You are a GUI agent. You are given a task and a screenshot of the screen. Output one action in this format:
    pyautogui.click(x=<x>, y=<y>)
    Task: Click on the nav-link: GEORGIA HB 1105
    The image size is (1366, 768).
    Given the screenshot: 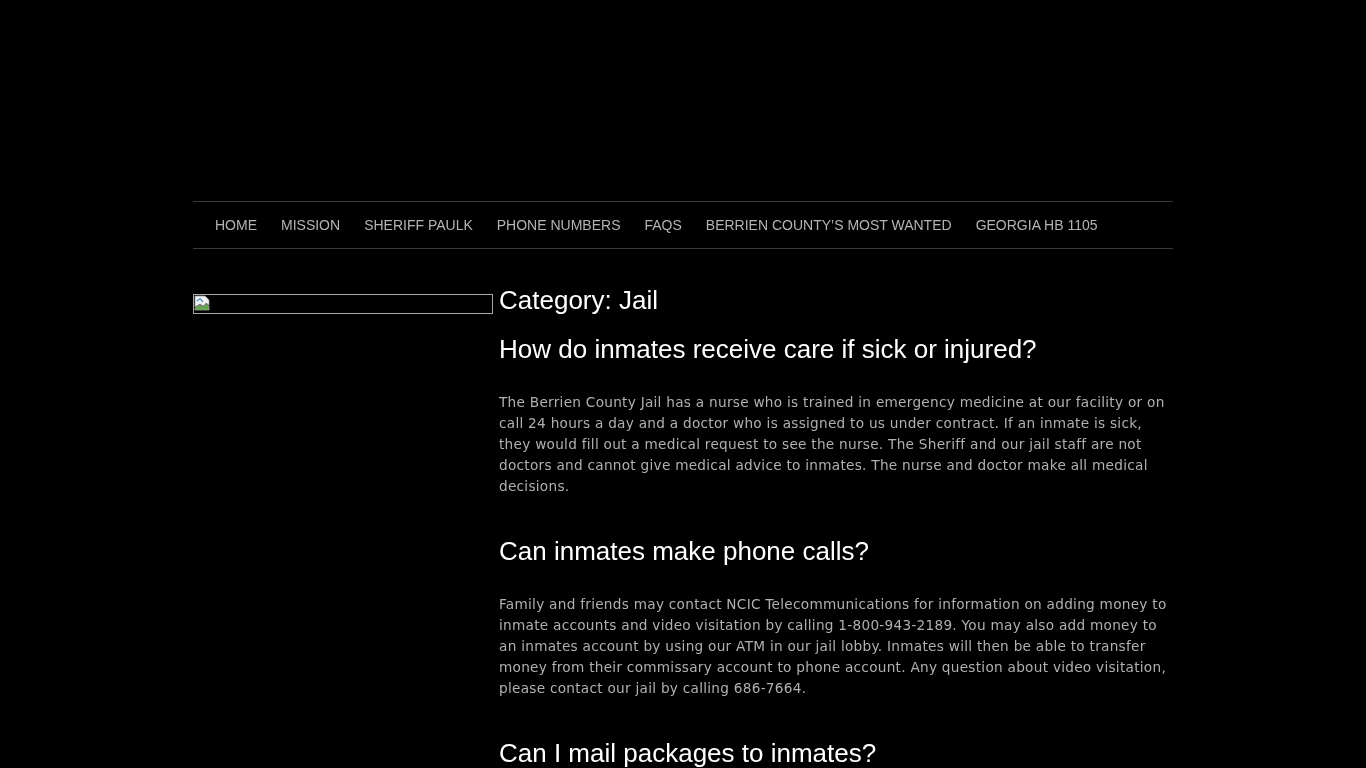 What is the action you would take?
    pyautogui.click(x=1036, y=225)
    